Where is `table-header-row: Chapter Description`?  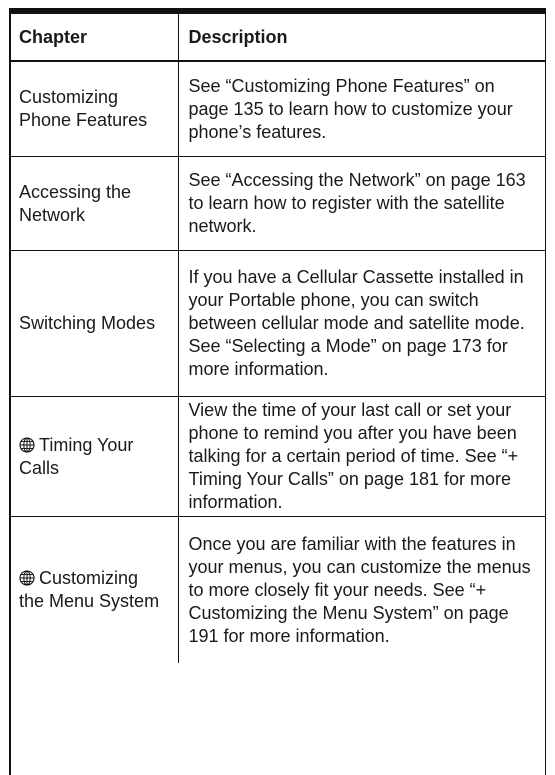
table-header-row: Chapter Description is located at coordinates (277, 38).